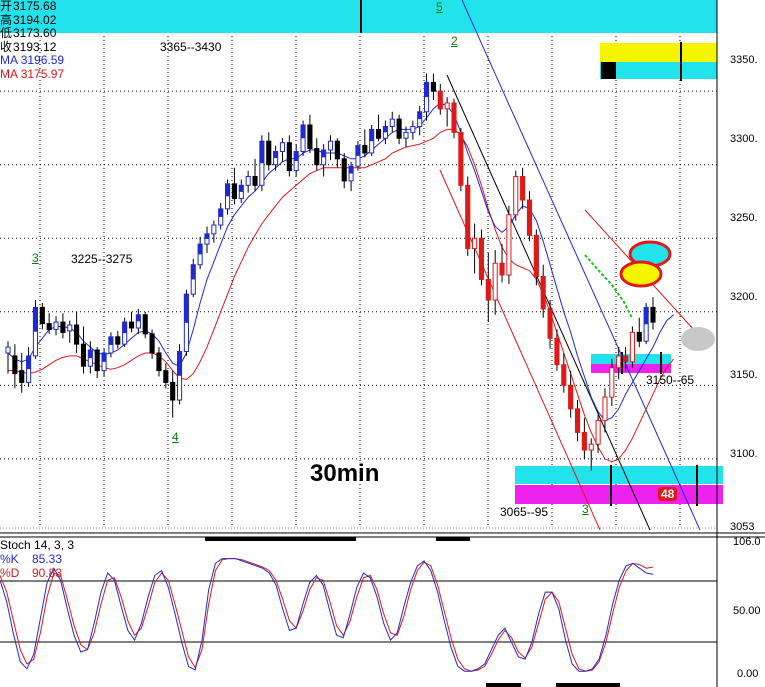 The image size is (765, 687). Describe the element at coordinates (327, 615) in the screenshot. I see `stoch-d-series` at that location.